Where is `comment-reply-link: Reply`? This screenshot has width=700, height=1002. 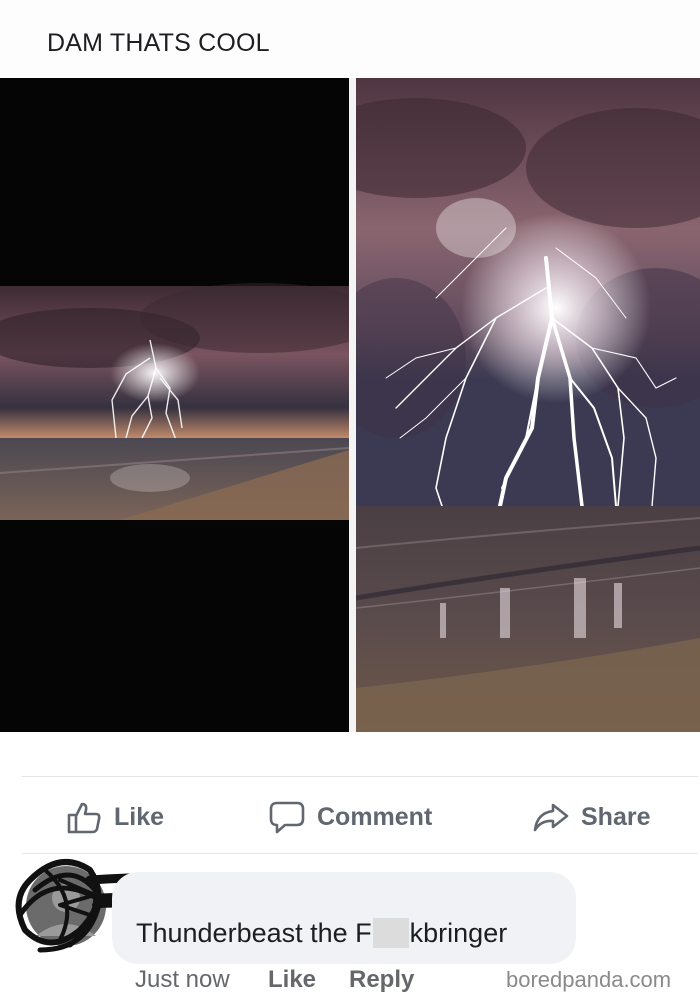 comment-reply-link: Reply is located at coordinates (381, 980).